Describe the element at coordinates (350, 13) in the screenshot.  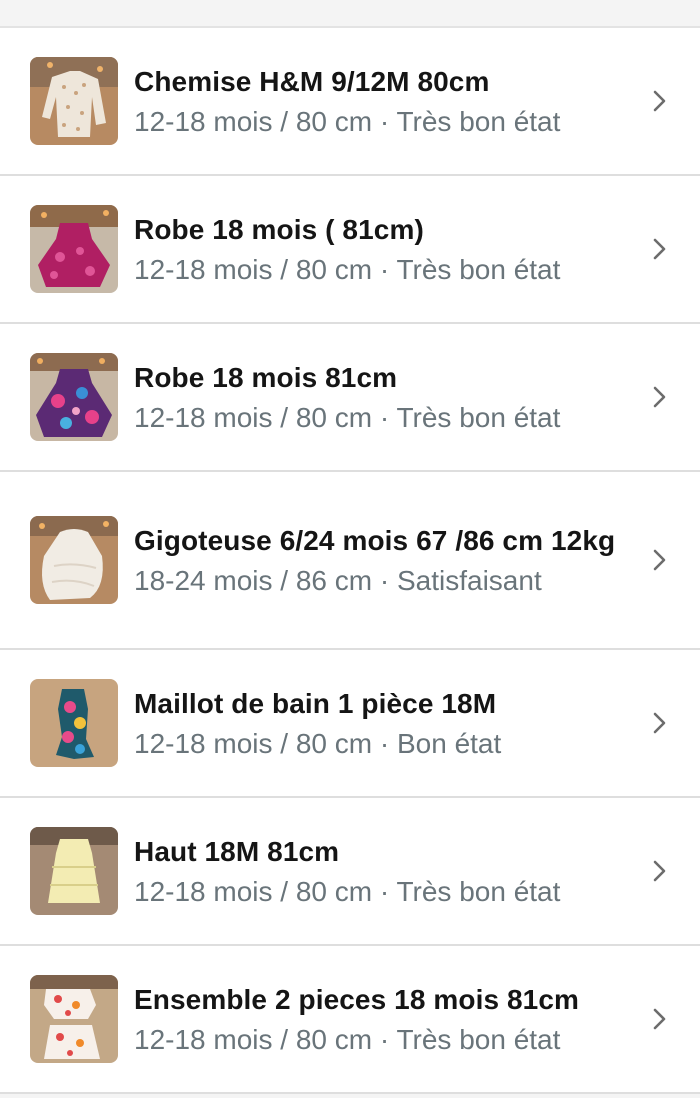
I see `top-spacer` at that location.